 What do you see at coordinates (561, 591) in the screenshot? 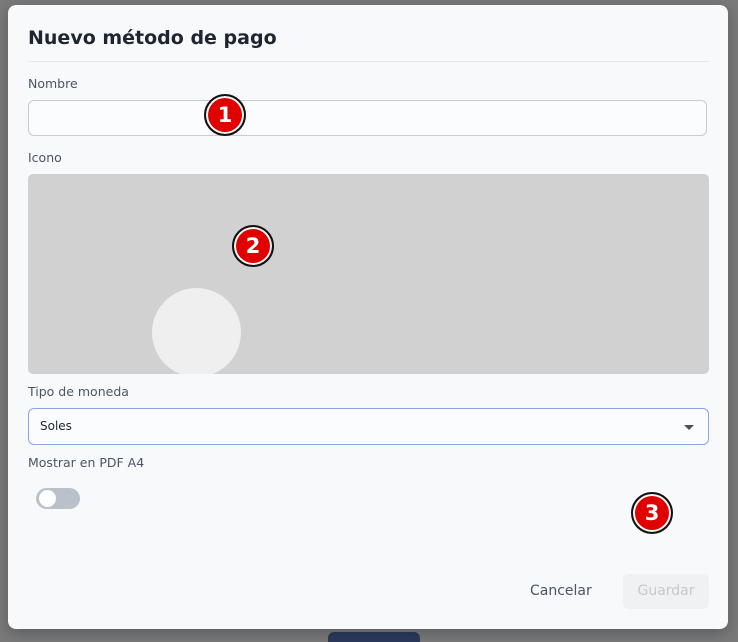
I see `cancel-button: Cancelar` at bounding box center [561, 591].